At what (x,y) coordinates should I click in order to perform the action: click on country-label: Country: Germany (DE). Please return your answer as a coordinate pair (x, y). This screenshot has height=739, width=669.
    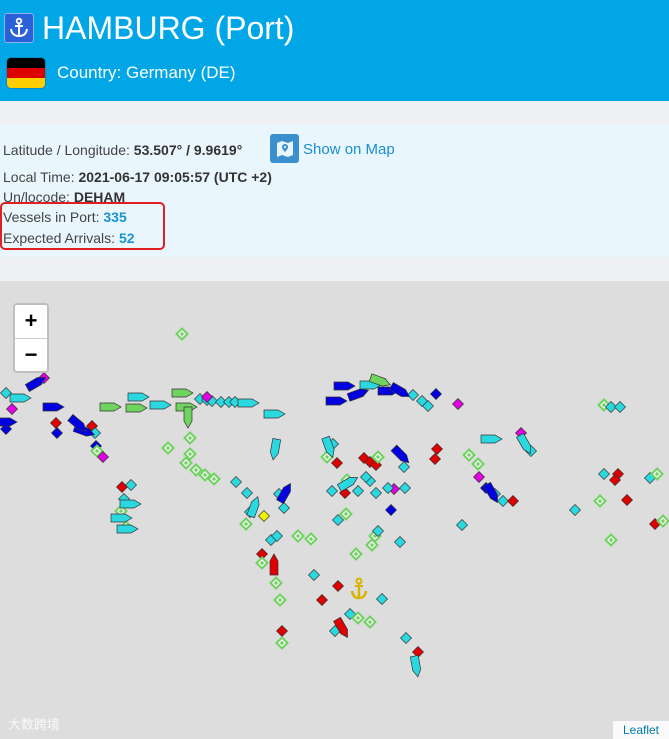
    Looking at the image, I should click on (146, 72).